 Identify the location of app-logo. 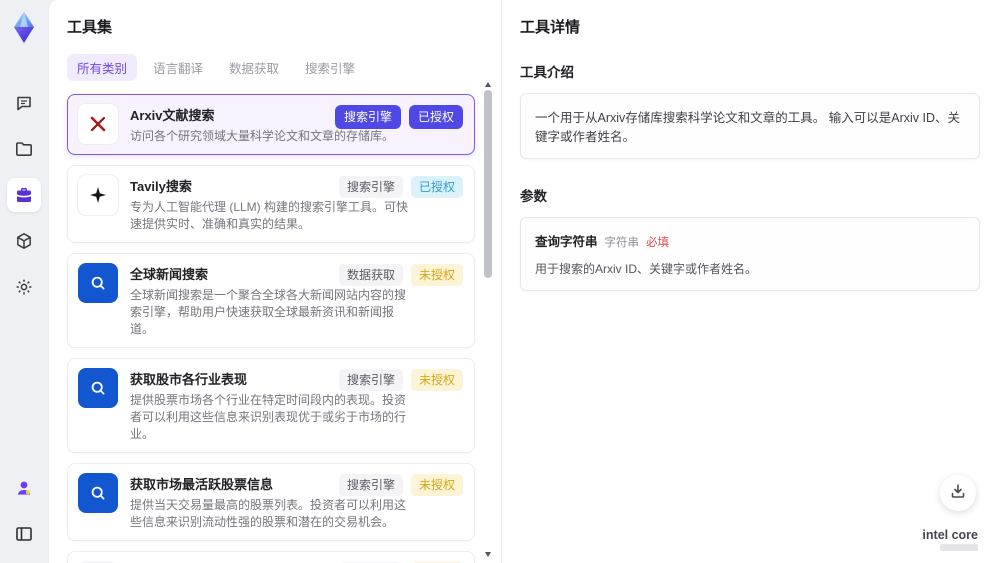
(24, 28).